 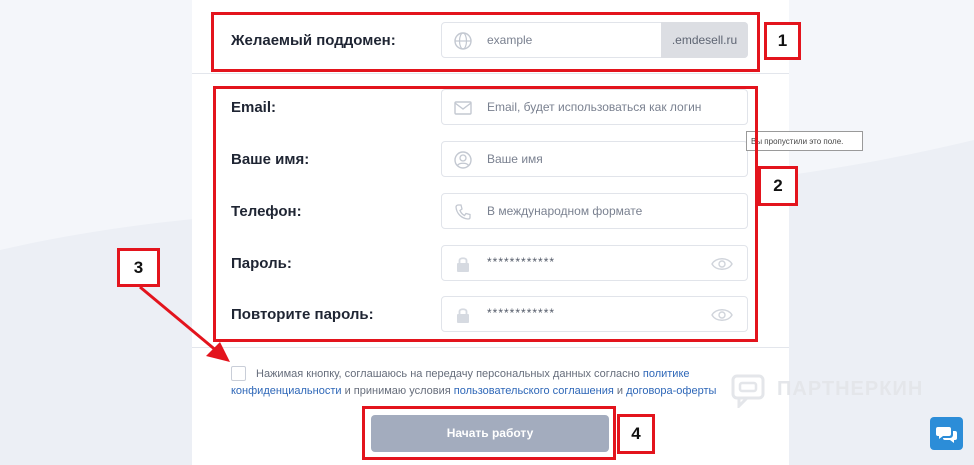 What do you see at coordinates (850, 389) in the screenshot?
I see `watermark-text: ПАРТНЕРКИН` at bounding box center [850, 389].